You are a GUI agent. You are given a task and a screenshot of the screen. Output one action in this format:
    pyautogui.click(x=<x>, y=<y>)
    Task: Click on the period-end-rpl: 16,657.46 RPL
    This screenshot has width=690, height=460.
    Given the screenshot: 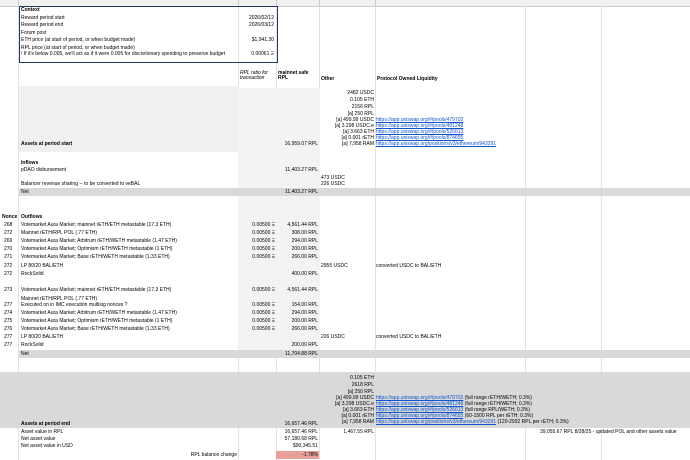 What is the action you would take?
    pyautogui.click(x=301, y=424)
    